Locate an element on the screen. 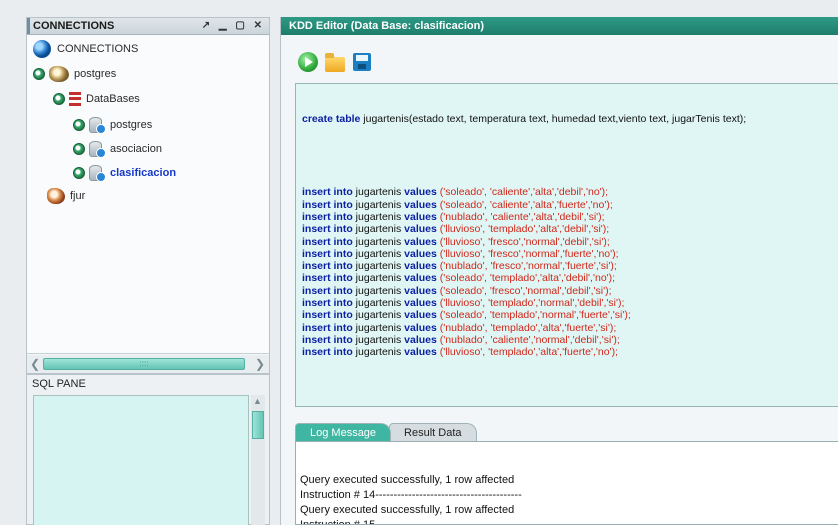 The width and height of the screenshot is (838, 525). tree-node-db-asociacion: asociacion is located at coordinates (117, 149).